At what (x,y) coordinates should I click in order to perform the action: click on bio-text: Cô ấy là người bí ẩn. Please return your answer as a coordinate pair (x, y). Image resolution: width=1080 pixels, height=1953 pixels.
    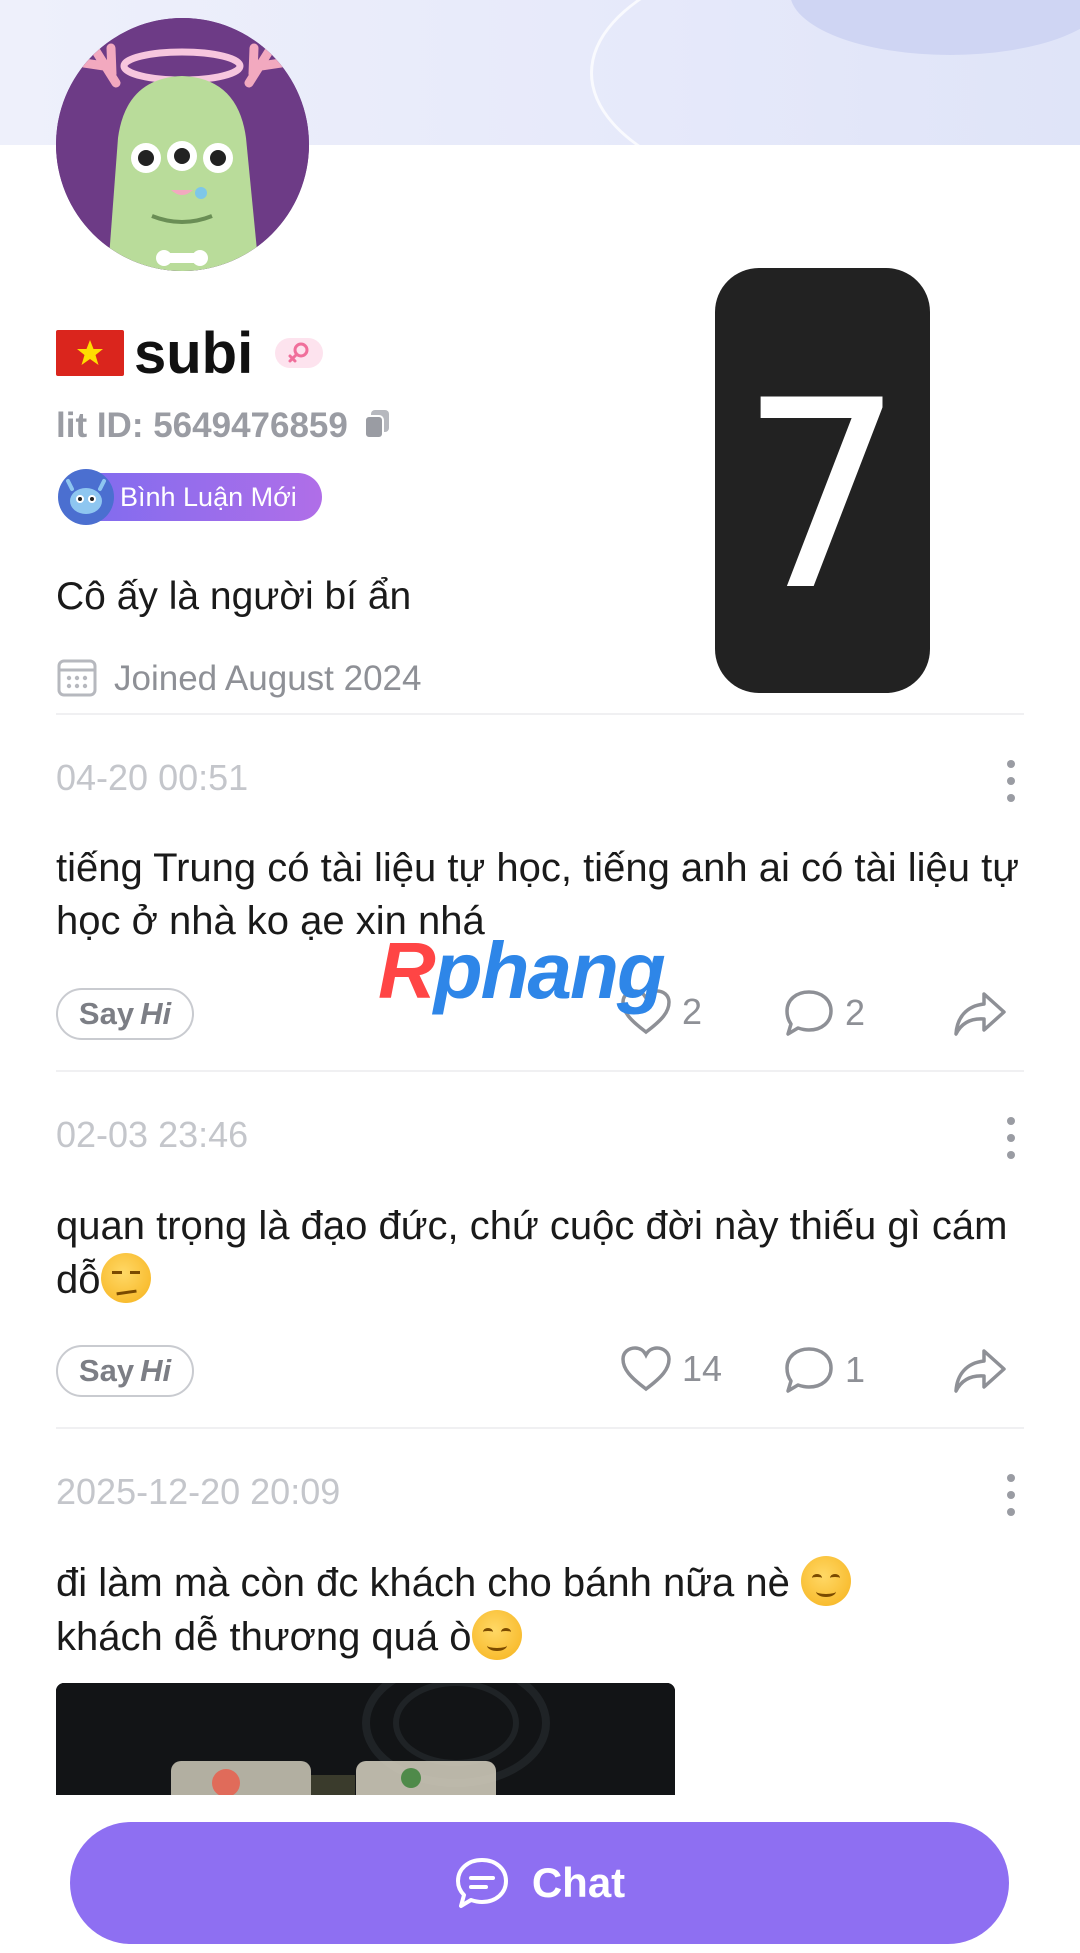
    Looking at the image, I should click on (234, 596).